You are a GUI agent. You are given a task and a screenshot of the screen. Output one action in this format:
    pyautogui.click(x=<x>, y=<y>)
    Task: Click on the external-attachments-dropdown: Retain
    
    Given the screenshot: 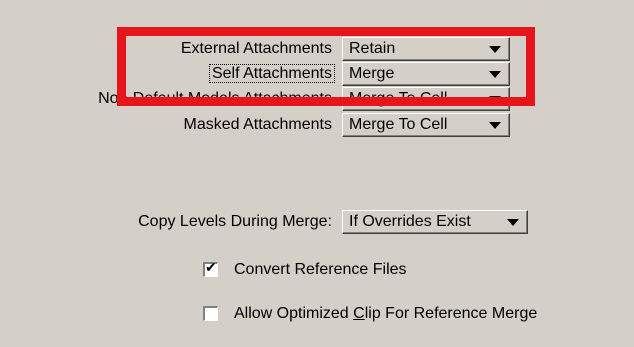 What is the action you would take?
    pyautogui.click(x=426, y=49)
    